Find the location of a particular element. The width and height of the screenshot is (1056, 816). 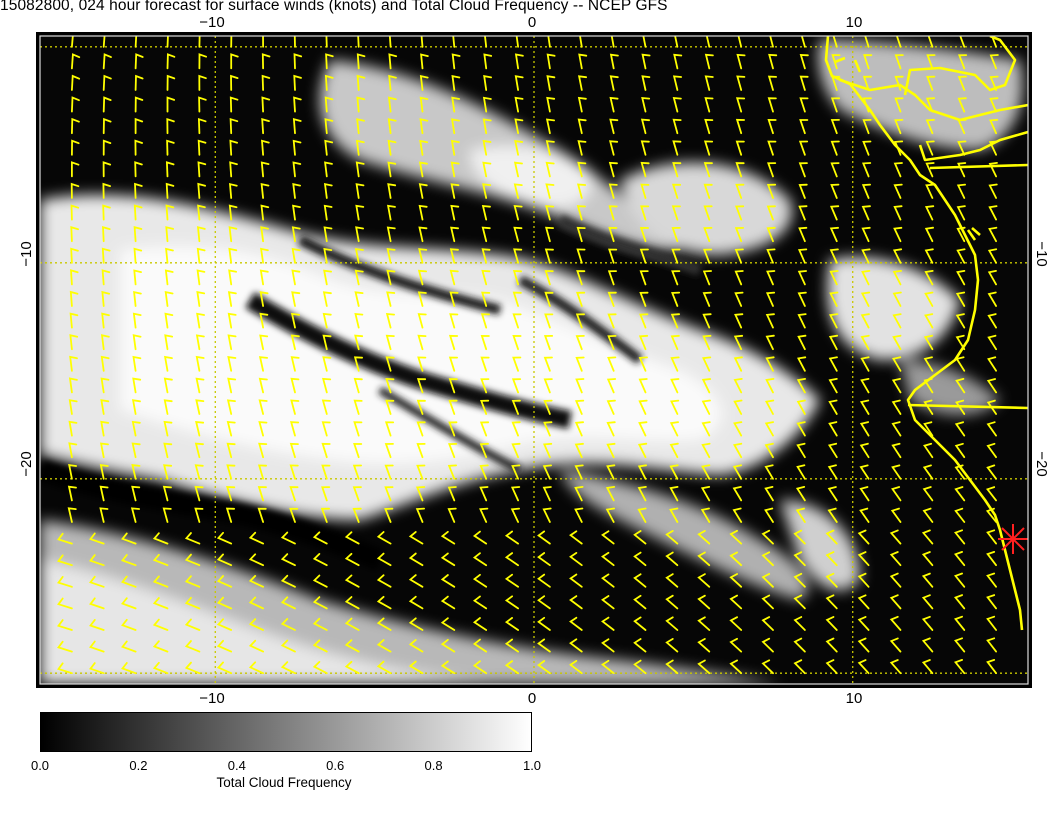

colorbar-label: Total Cloud Frequency is located at coordinates (284, 782).